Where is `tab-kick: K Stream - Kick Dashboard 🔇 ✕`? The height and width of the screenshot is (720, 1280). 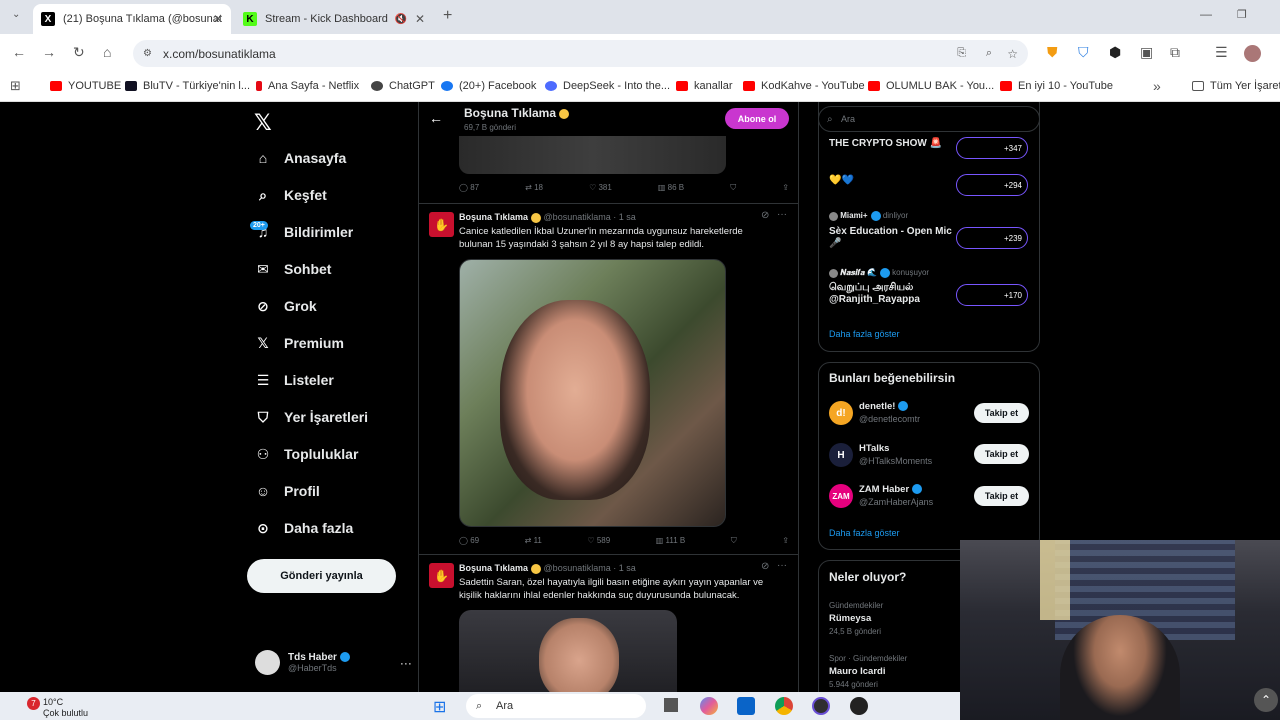
tab-kick: K Stream - Kick Dashboard 🔇 ✕ is located at coordinates (334, 19).